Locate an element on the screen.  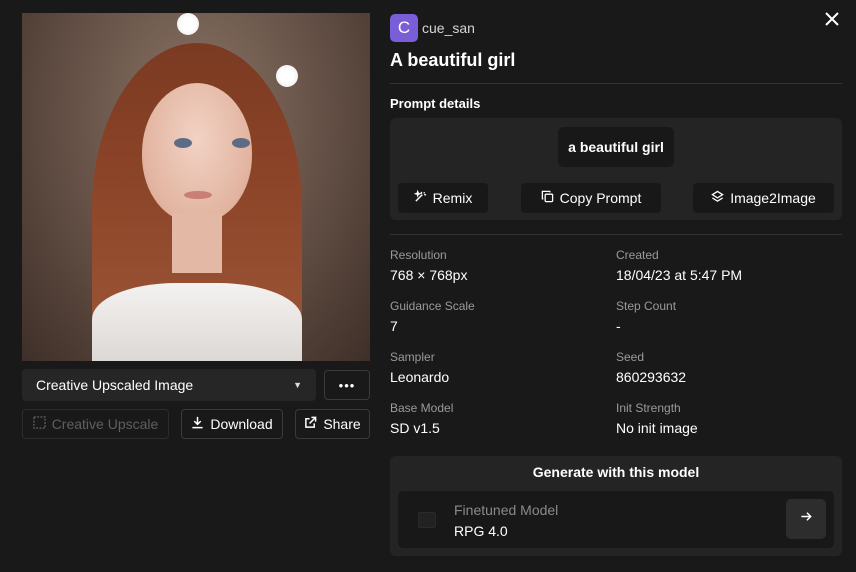
resolution-label: Resolution is located at coordinates (418, 255).